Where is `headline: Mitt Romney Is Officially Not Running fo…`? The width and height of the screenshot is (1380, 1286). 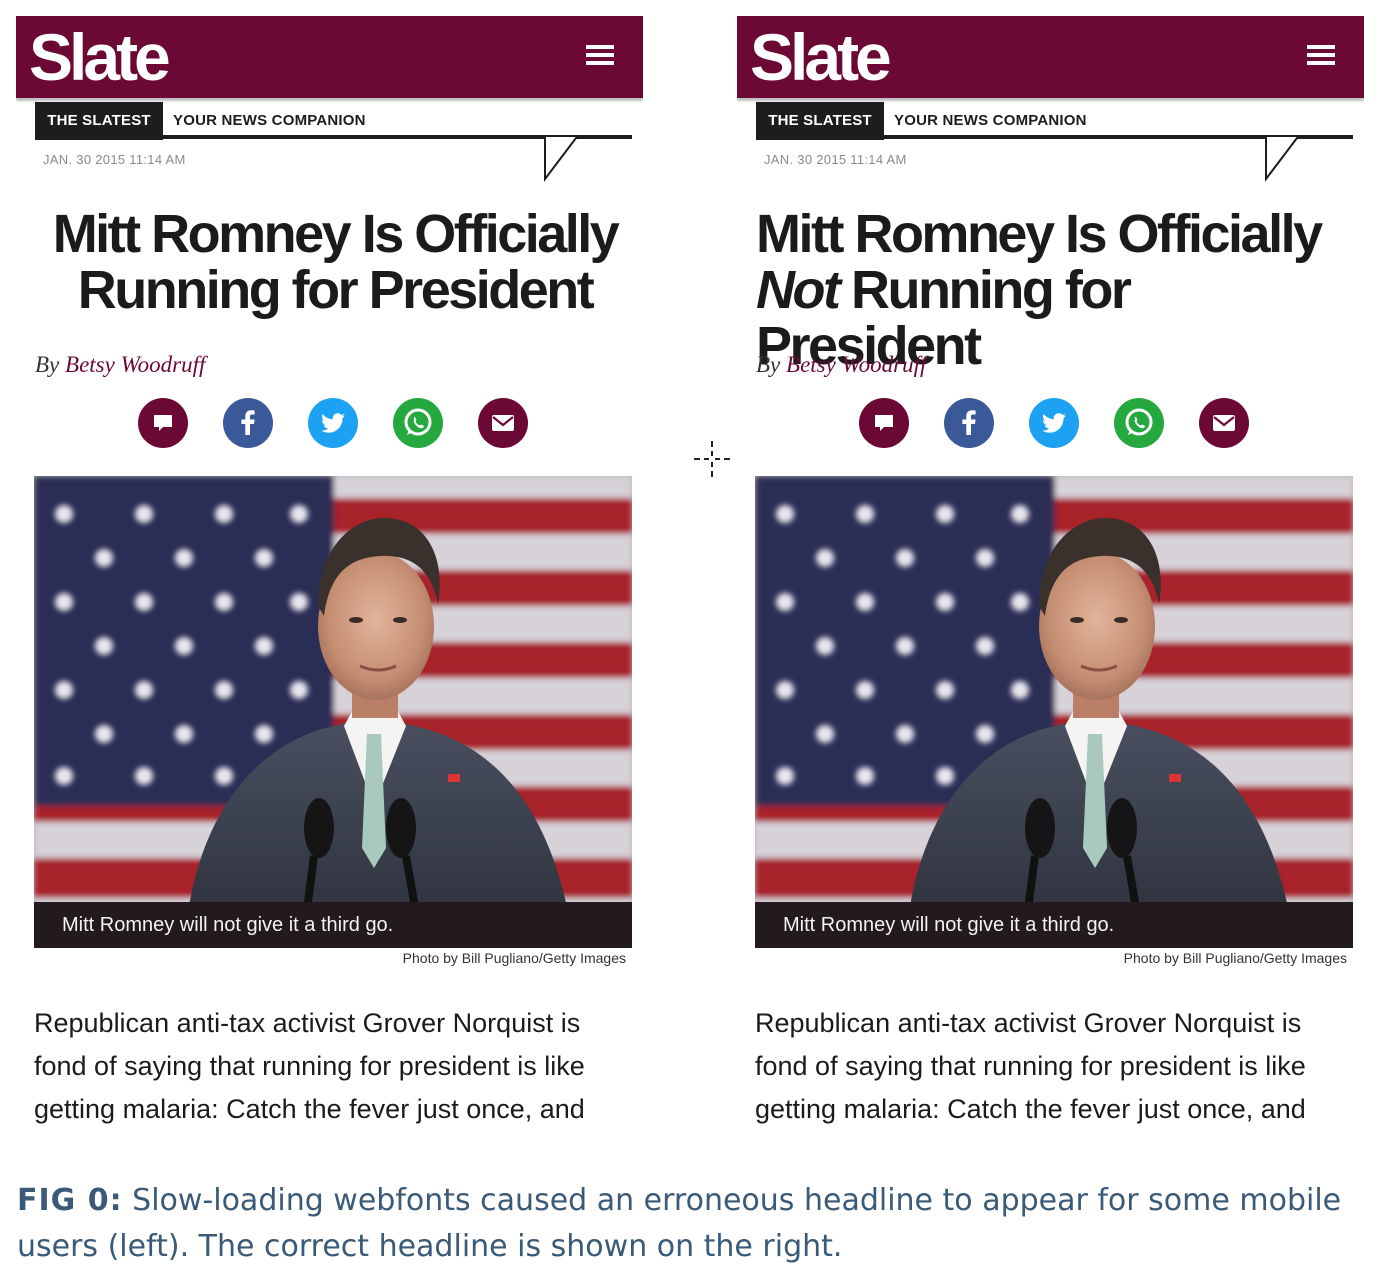 headline: Mitt Romney Is Officially Not Running fo… is located at coordinates (1056, 290).